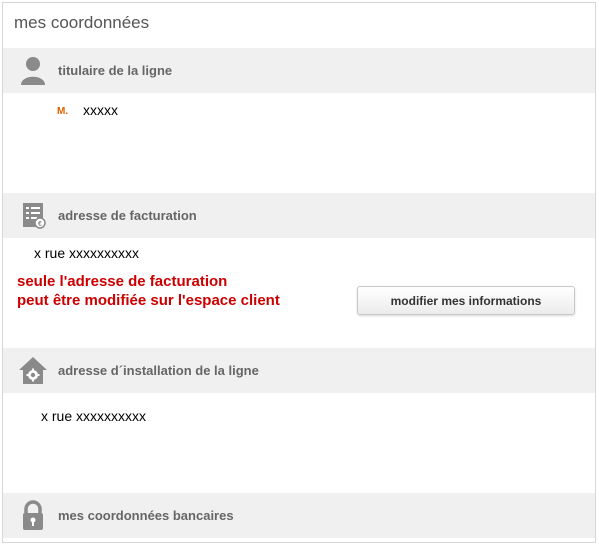  Describe the element at coordinates (299, 370) in the screenshot. I see `section-header-installation: adresse d´installation de la ligne` at that location.